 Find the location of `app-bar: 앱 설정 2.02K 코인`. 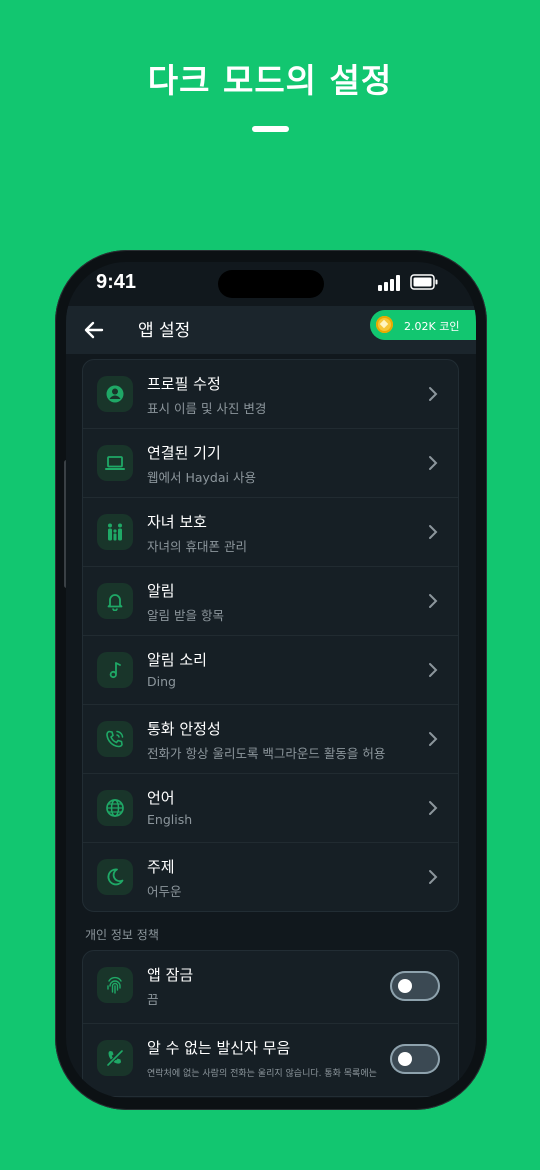

app-bar: 앱 설정 2.02K 코인 is located at coordinates (271, 330).